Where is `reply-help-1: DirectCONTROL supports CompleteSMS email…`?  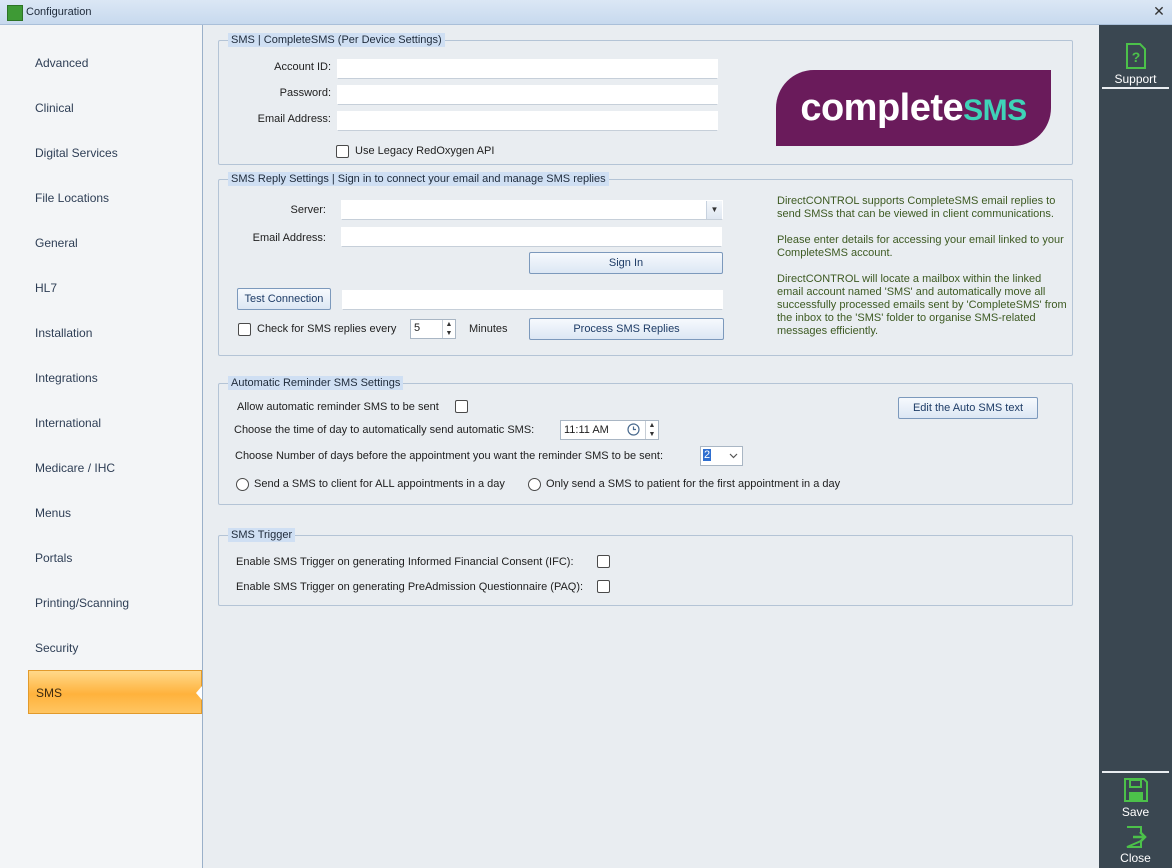
reply-help-1: DirectCONTROL supports CompleteSMS email… is located at coordinates (916, 207).